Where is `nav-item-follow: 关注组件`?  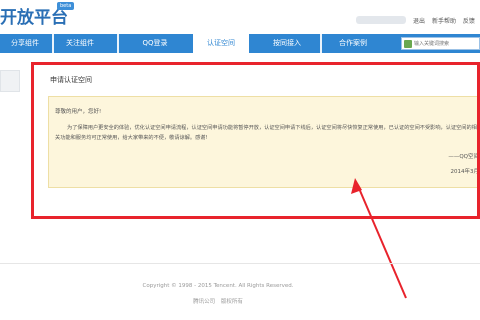
nav-item-follow: 关注组件 is located at coordinates (80, 43).